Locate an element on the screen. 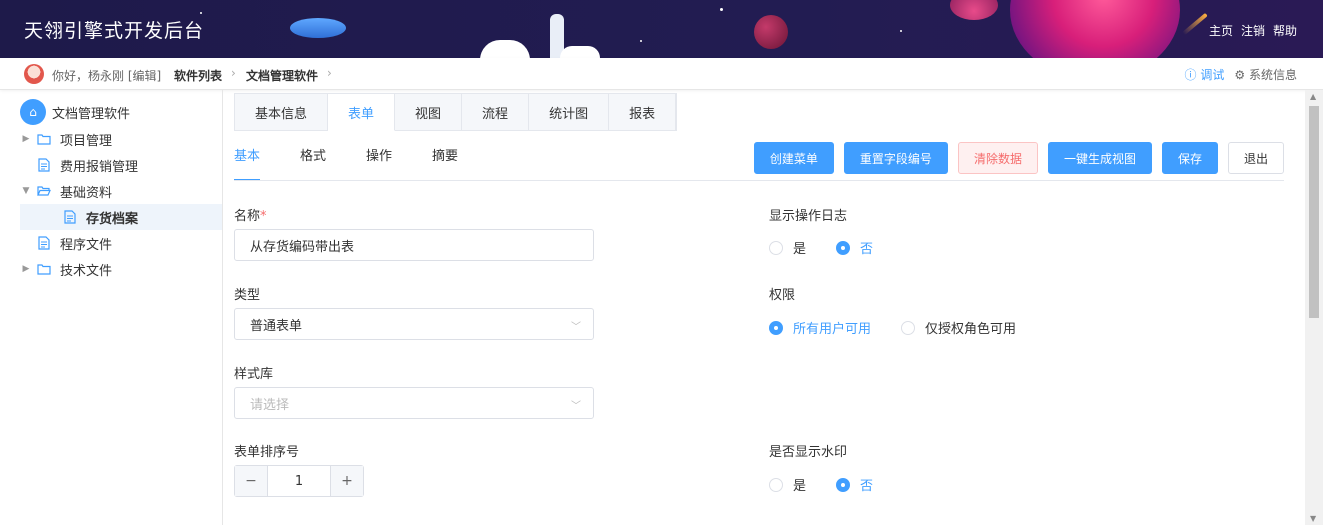 The width and height of the screenshot is (1323, 525). main-tabs: 基本信息 表单 视图 流程 统计图 报表 is located at coordinates (456, 112).